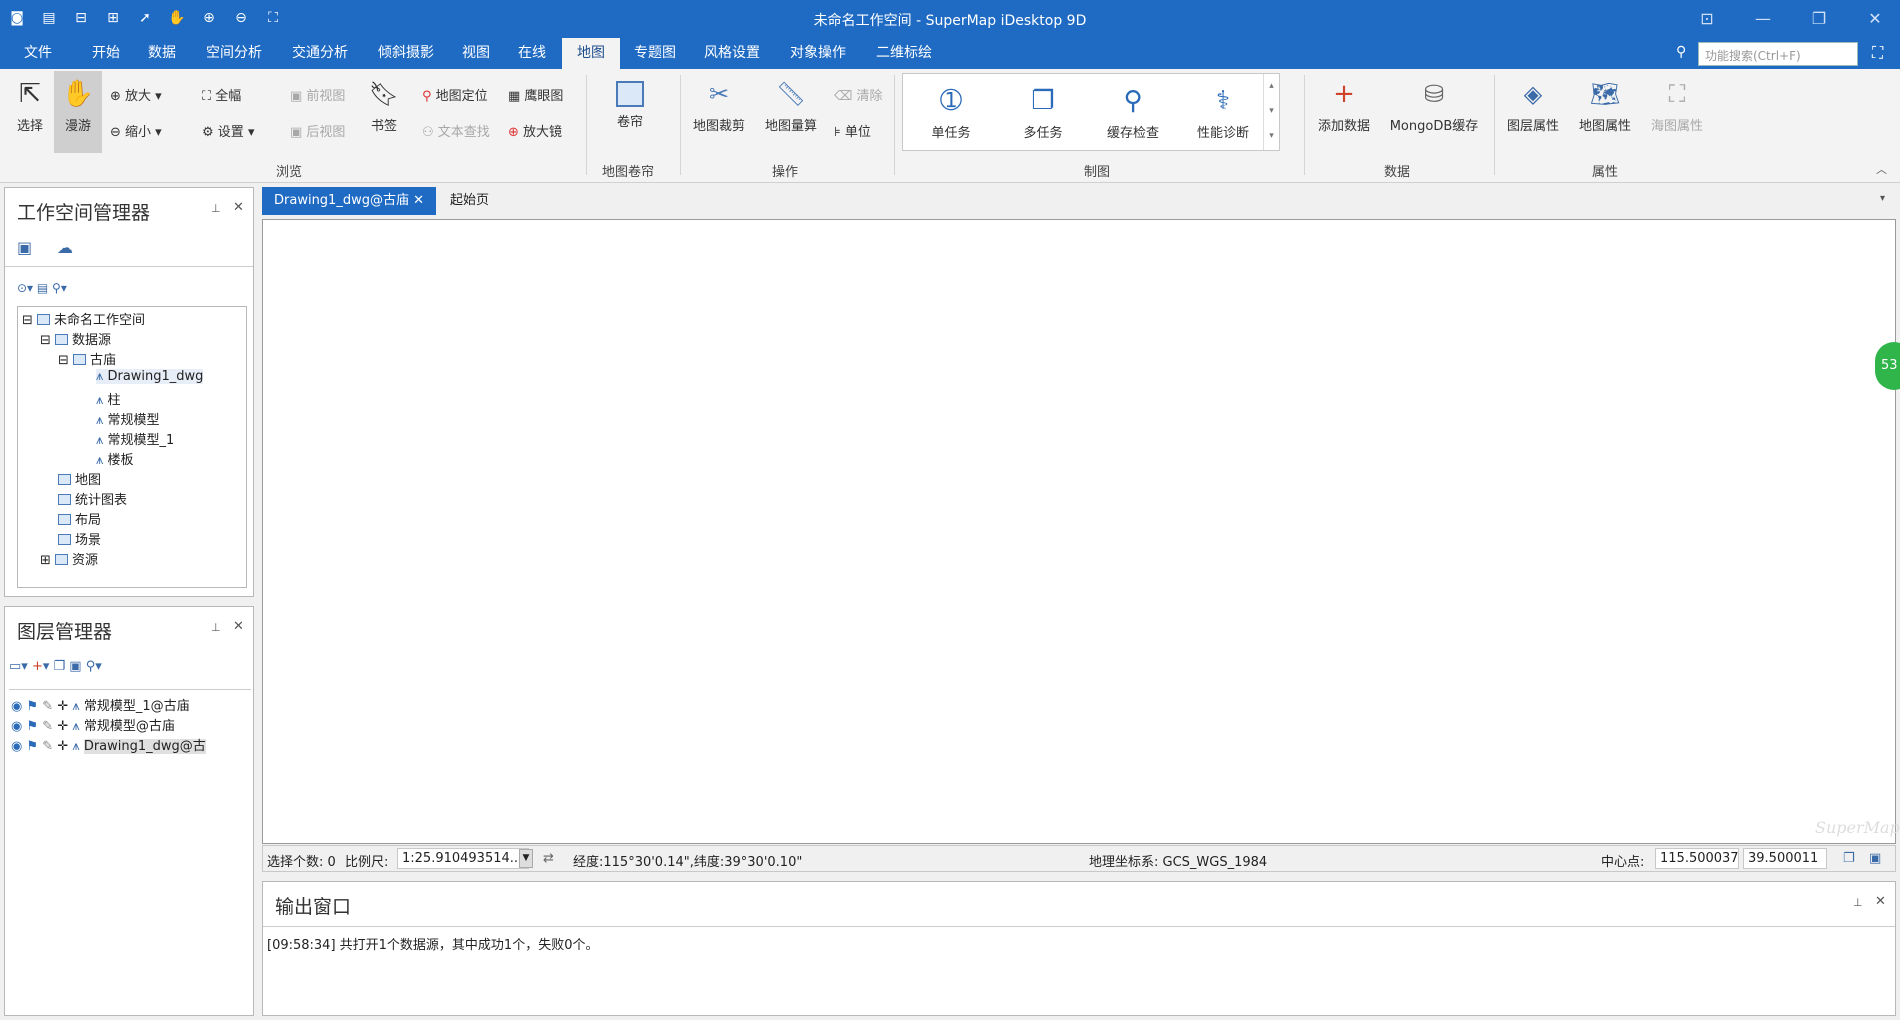  Describe the element at coordinates (1881, 169) in the screenshot. I see `collapse-ribbon-icon: ︿` at that location.